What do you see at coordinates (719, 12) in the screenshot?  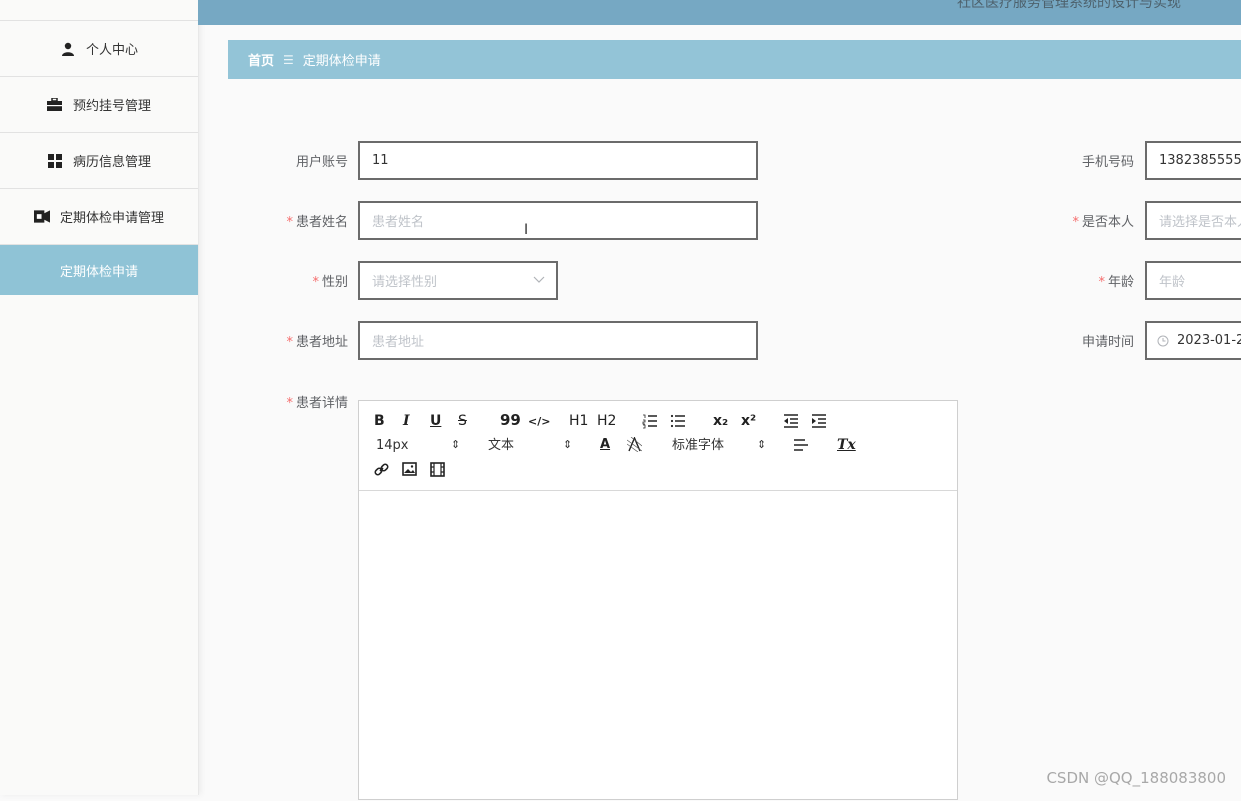 I see `top-header-bar: 社区医疗服务管理系统的设计与实现` at bounding box center [719, 12].